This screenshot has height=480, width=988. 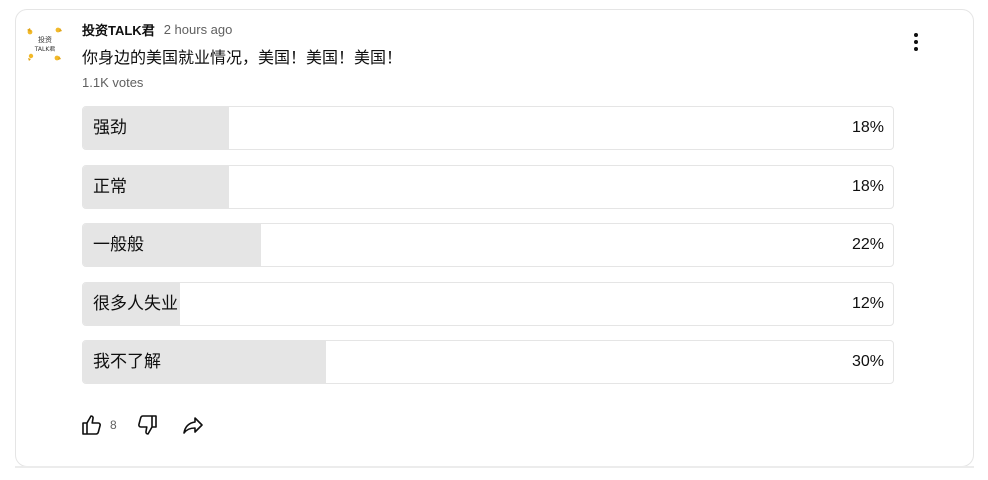 I want to click on poll-option-label: 很多人失业, so click(x=135, y=303).